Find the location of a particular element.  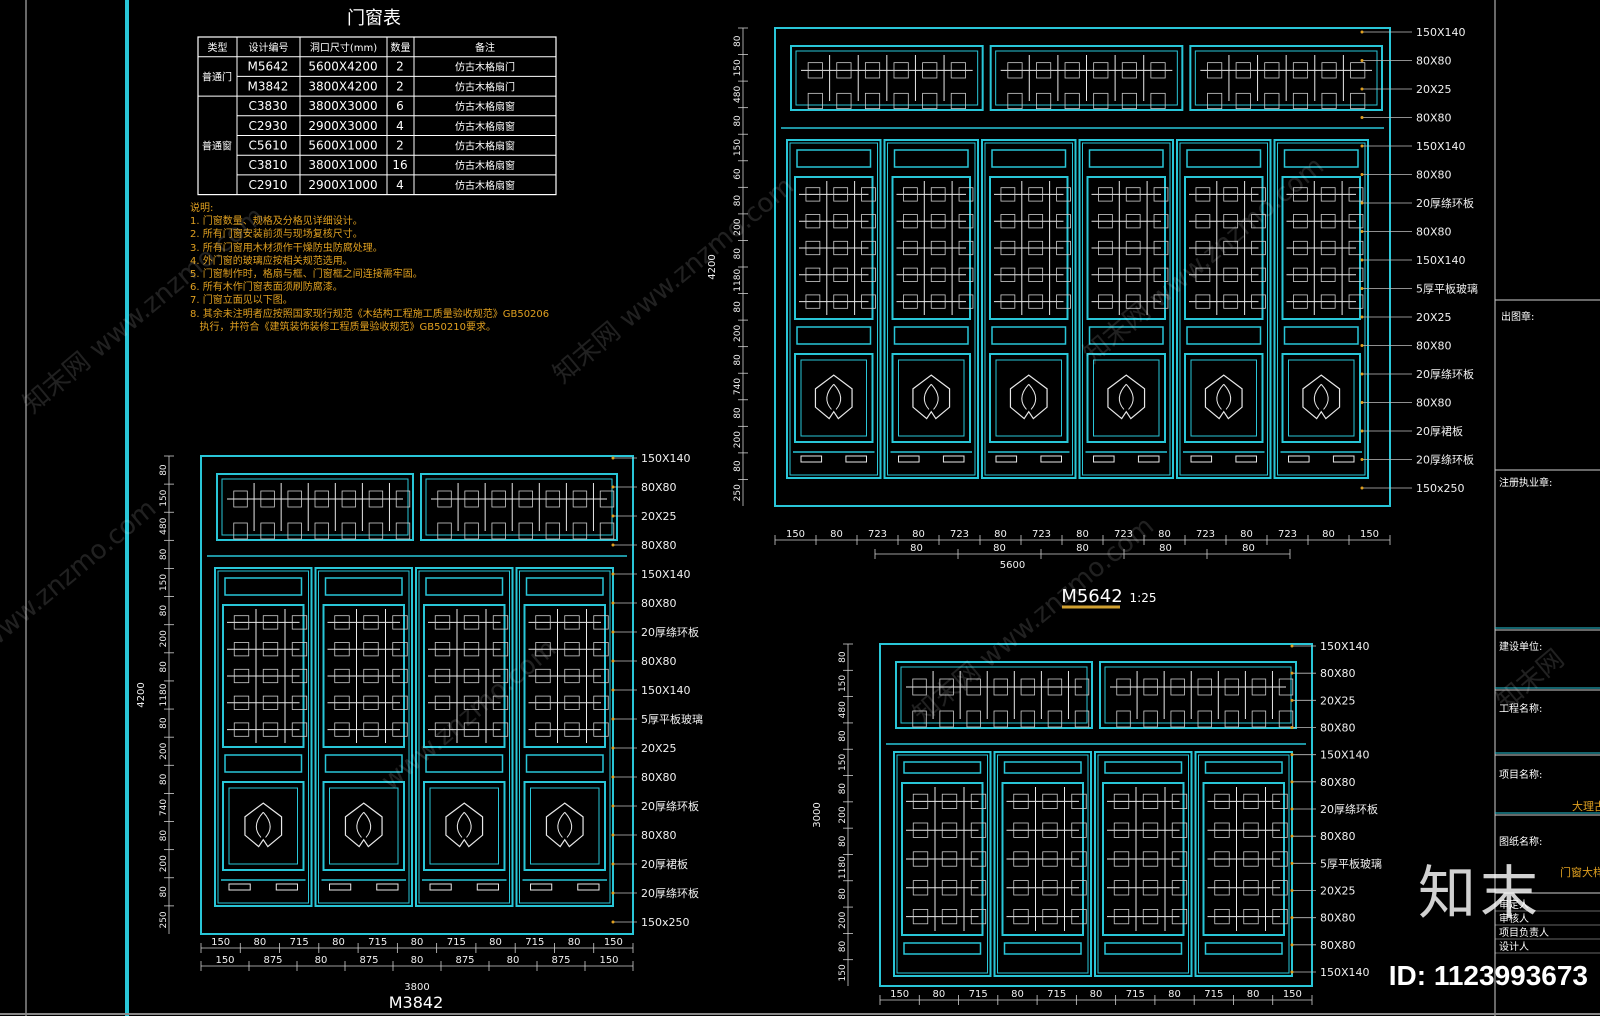

table-cell-code: C3830 is located at coordinates (268, 106).